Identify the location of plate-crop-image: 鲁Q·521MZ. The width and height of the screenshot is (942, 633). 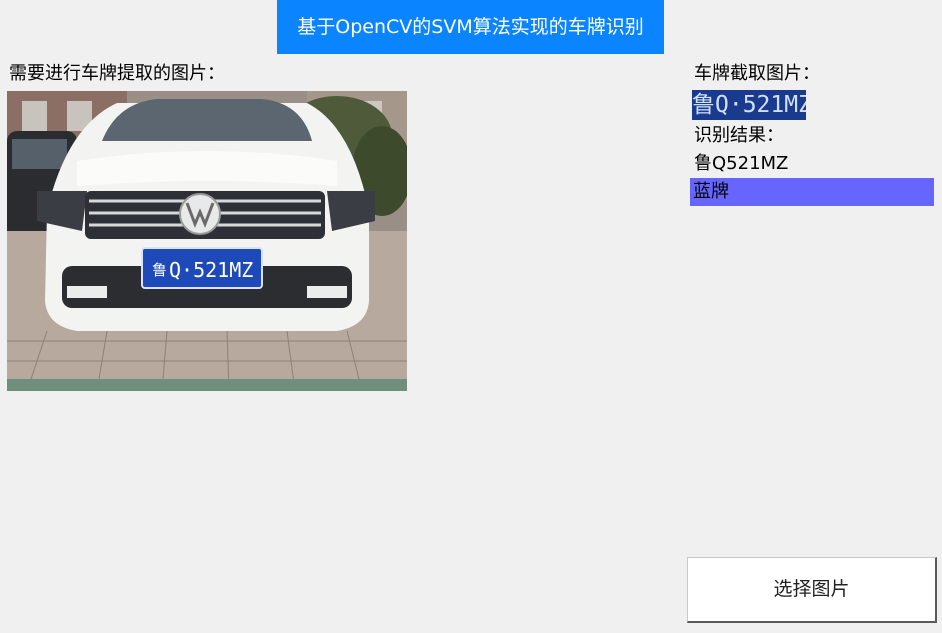
(749, 105).